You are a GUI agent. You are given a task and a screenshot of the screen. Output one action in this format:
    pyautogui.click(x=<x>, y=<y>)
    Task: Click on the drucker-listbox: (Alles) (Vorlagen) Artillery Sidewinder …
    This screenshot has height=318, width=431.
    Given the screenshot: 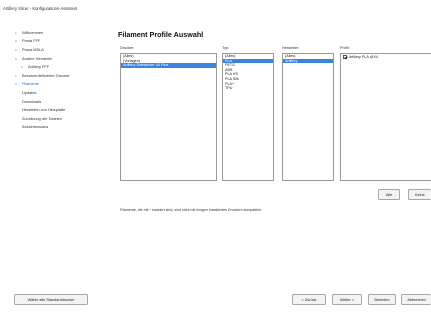 What is the action you would take?
    pyautogui.click(x=168, y=117)
    